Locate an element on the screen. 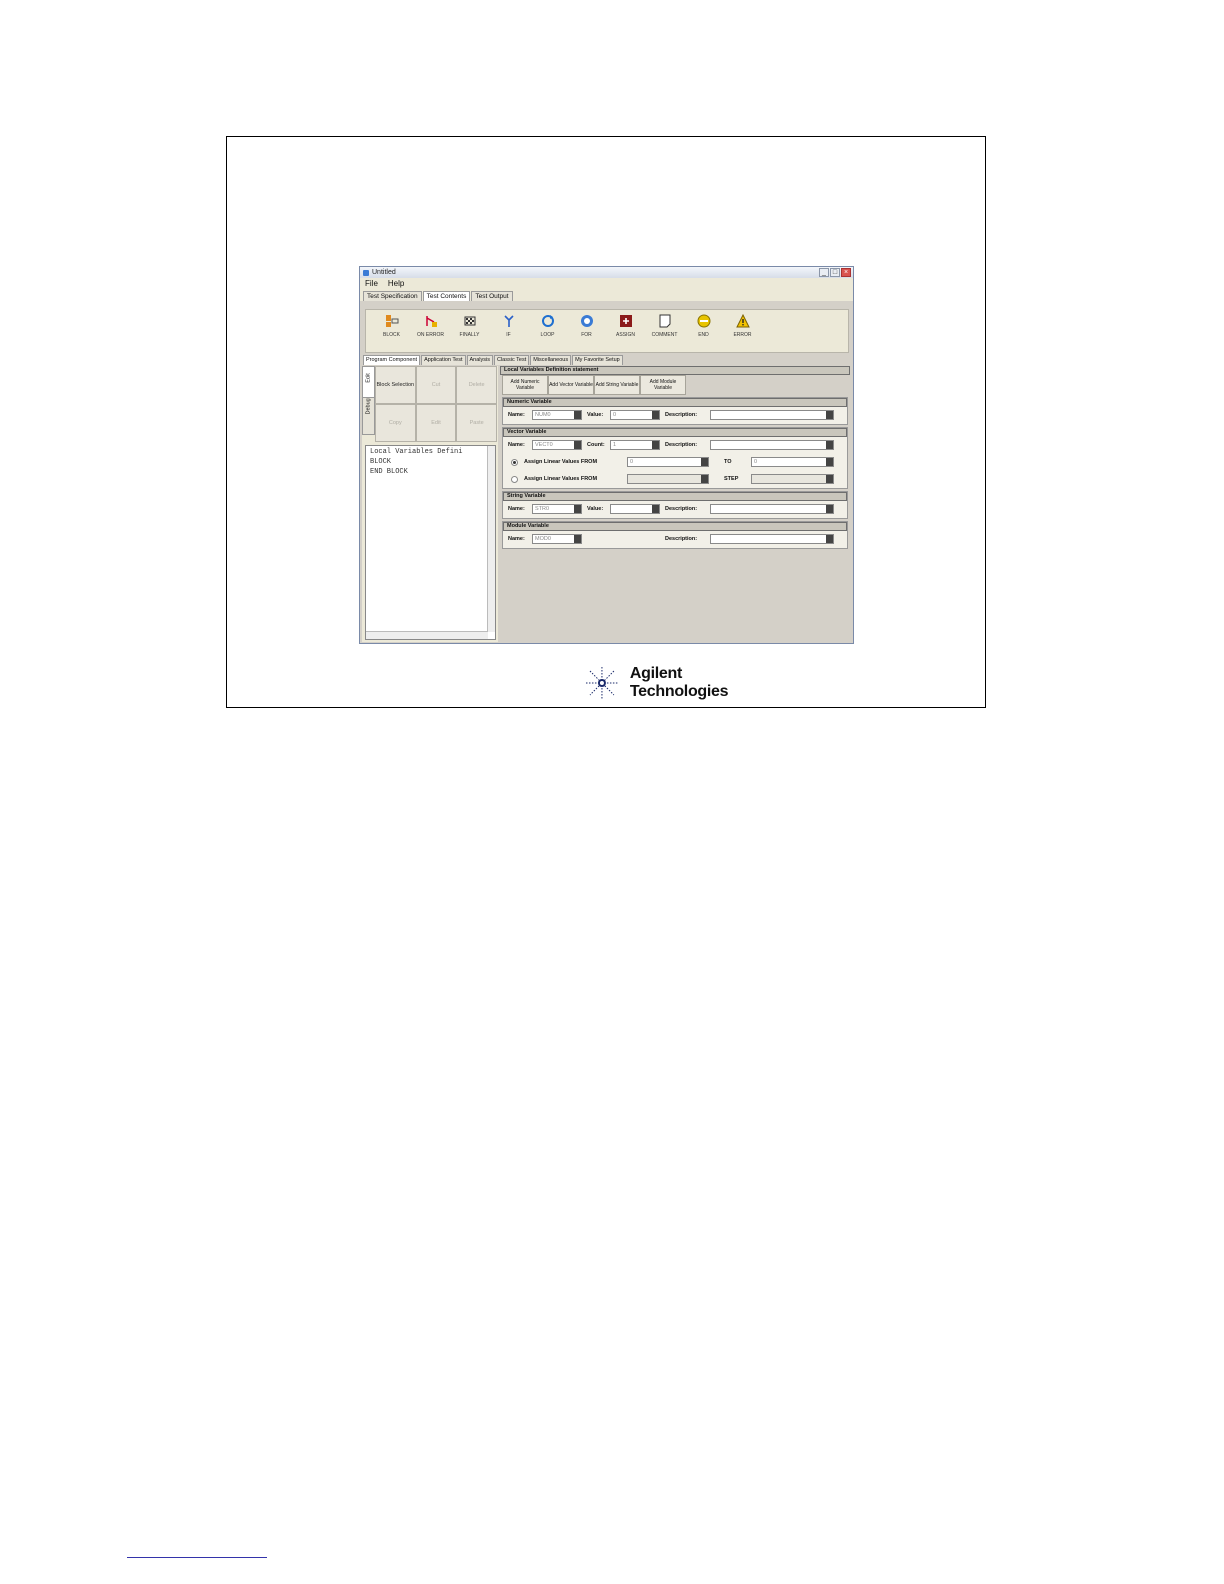 The image size is (1224, 1584). string-description-field is located at coordinates (772, 509).